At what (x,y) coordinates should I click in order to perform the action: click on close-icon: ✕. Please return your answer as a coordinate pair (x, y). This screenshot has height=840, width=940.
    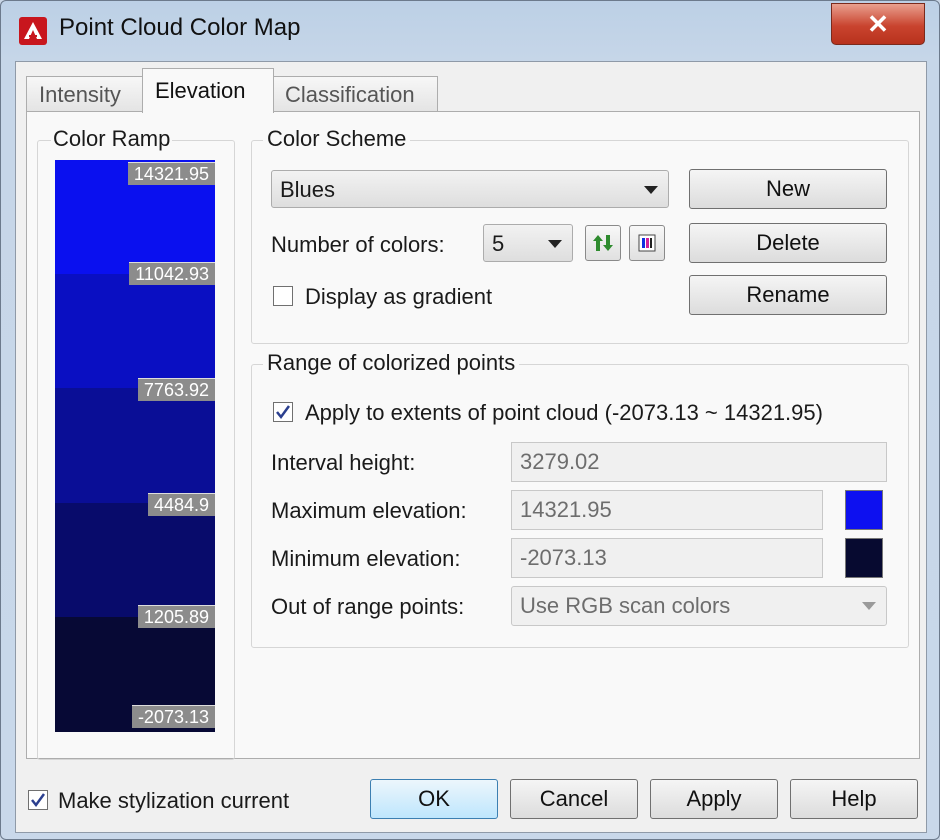
    Looking at the image, I should click on (878, 23).